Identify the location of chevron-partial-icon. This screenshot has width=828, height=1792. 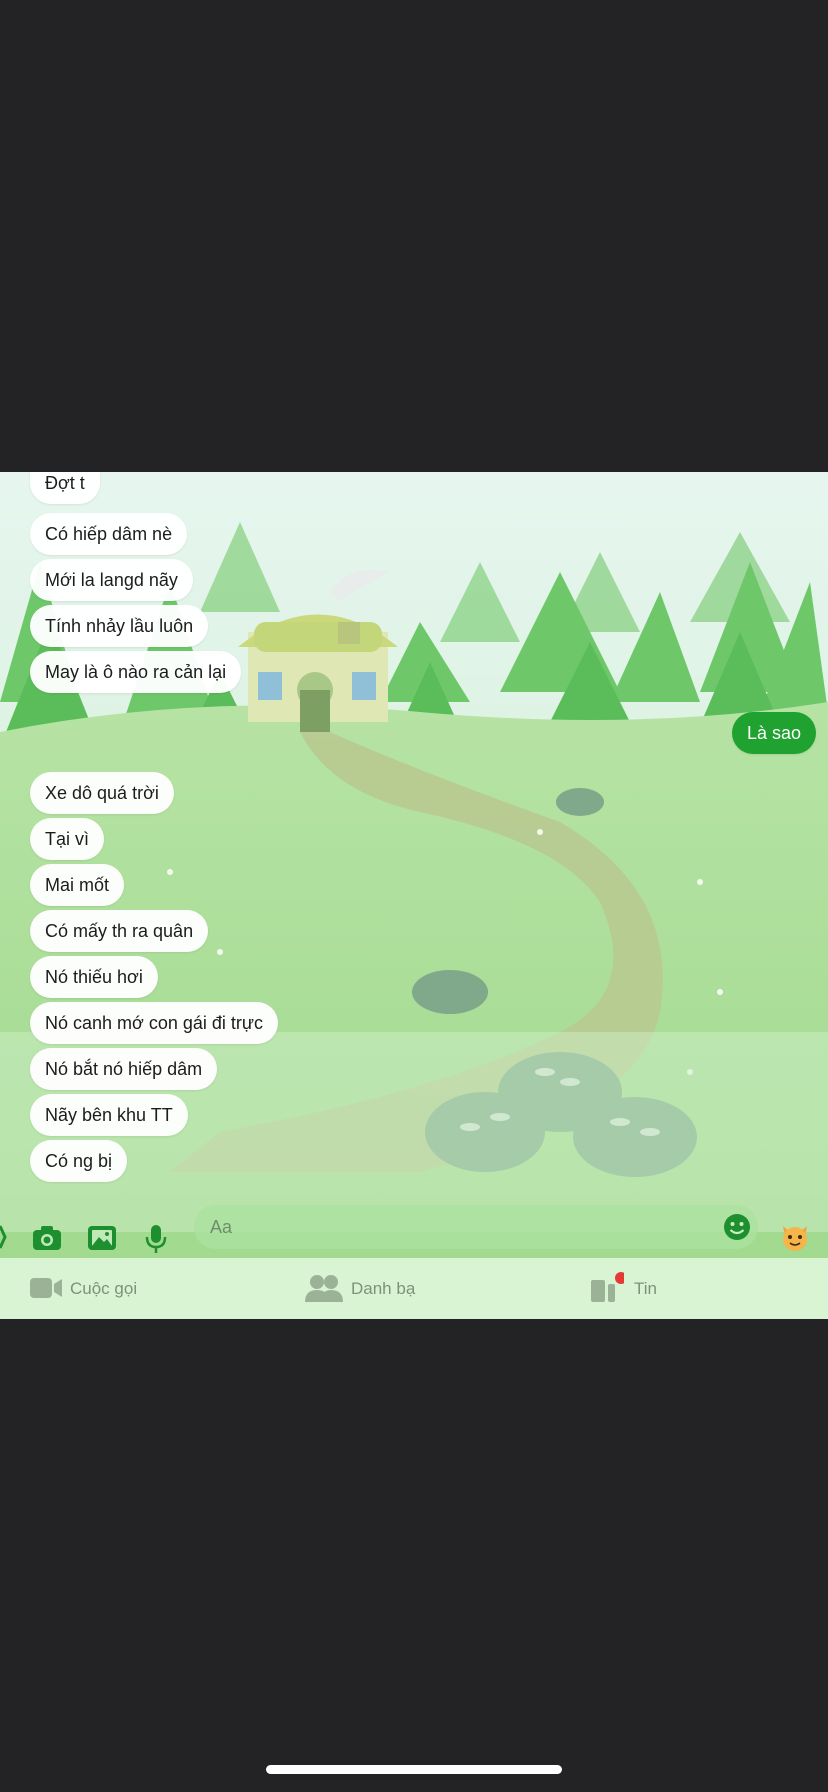
(5, 1237).